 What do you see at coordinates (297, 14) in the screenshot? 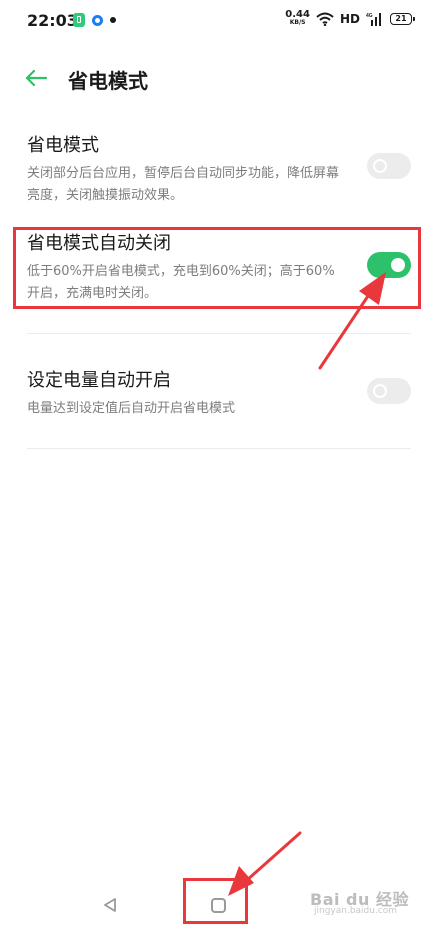
I see `network-speed-value: 0.44` at bounding box center [297, 14].